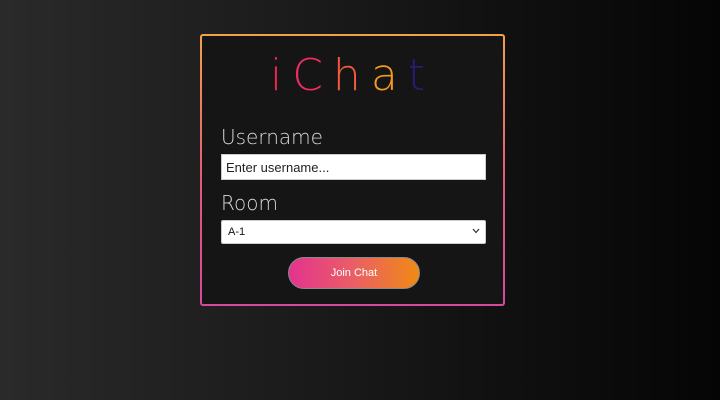 The height and width of the screenshot is (400, 720). What do you see at coordinates (476, 231) in the screenshot?
I see `chevron-down-icon` at bounding box center [476, 231].